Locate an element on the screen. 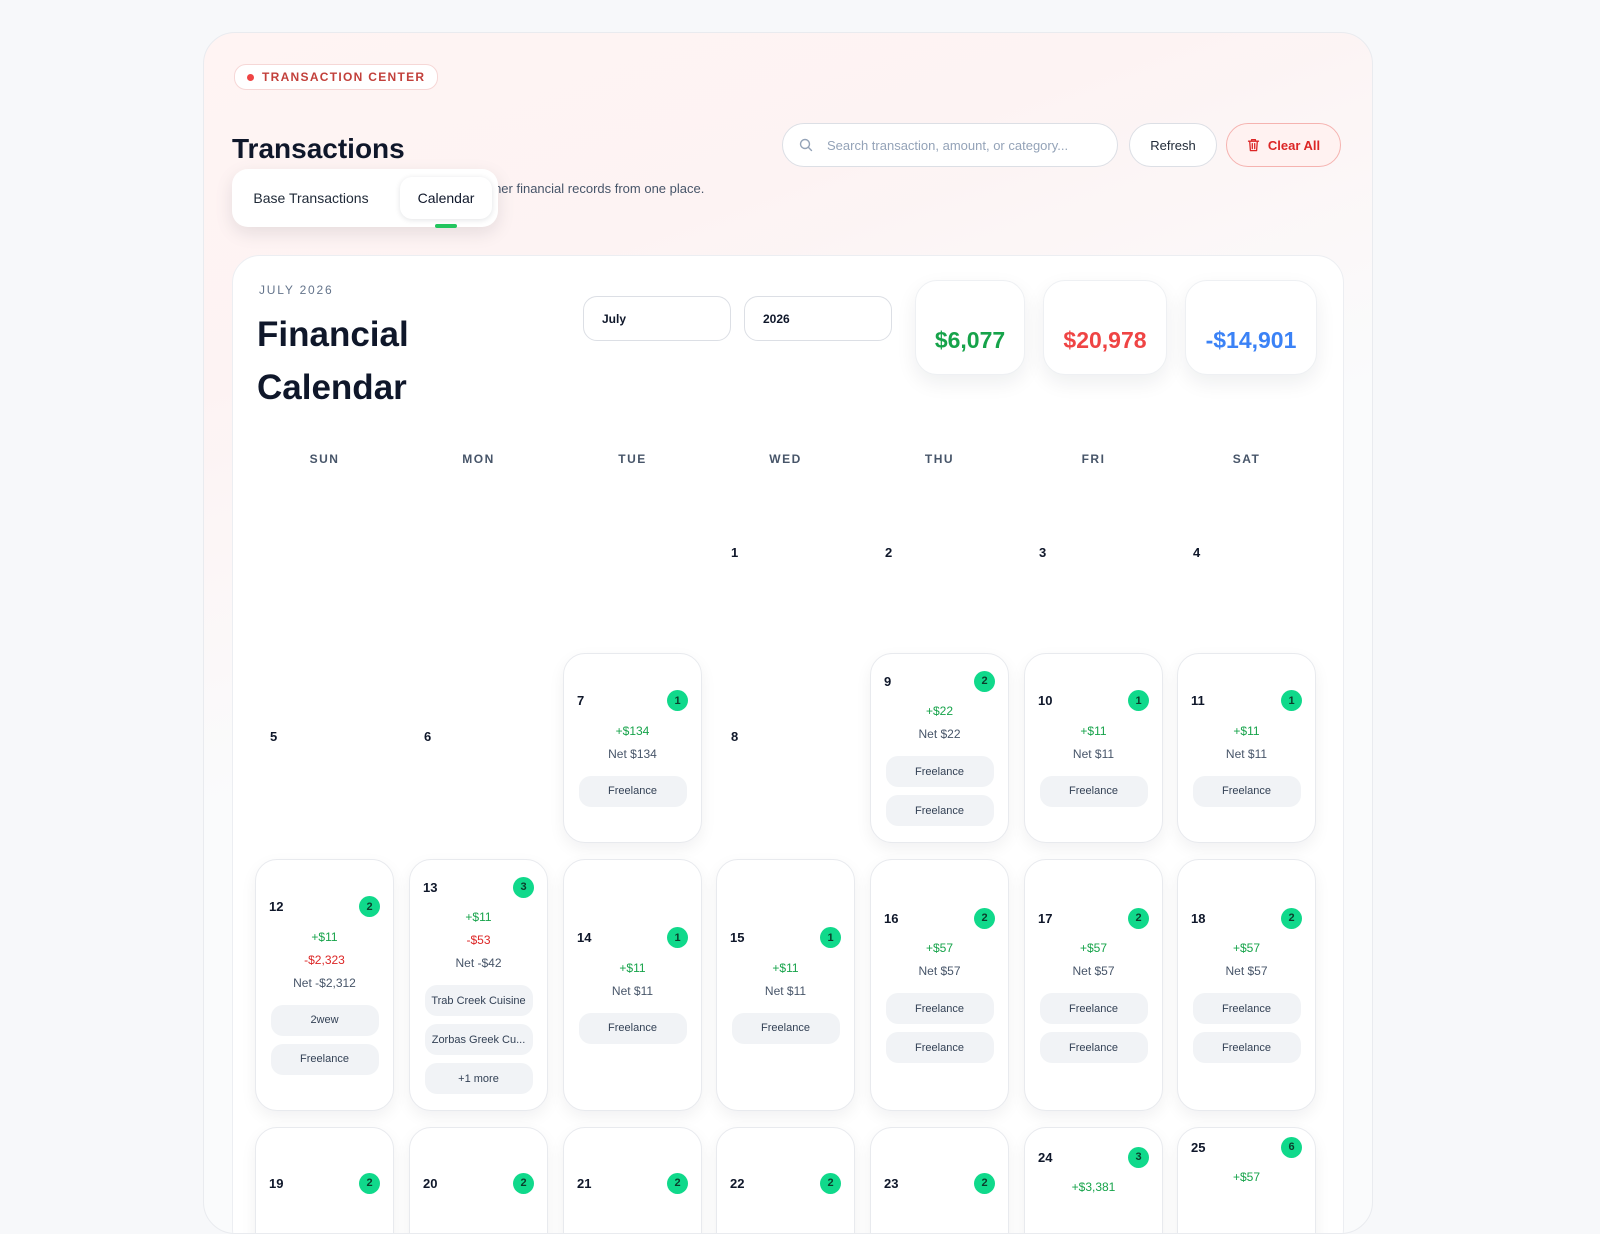 Image resolution: width=1600 pixels, height=1234 pixels. day-cell-18: 18 2 +$57 Net $57 Freelance Freelance is located at coordinates (1246, 985).